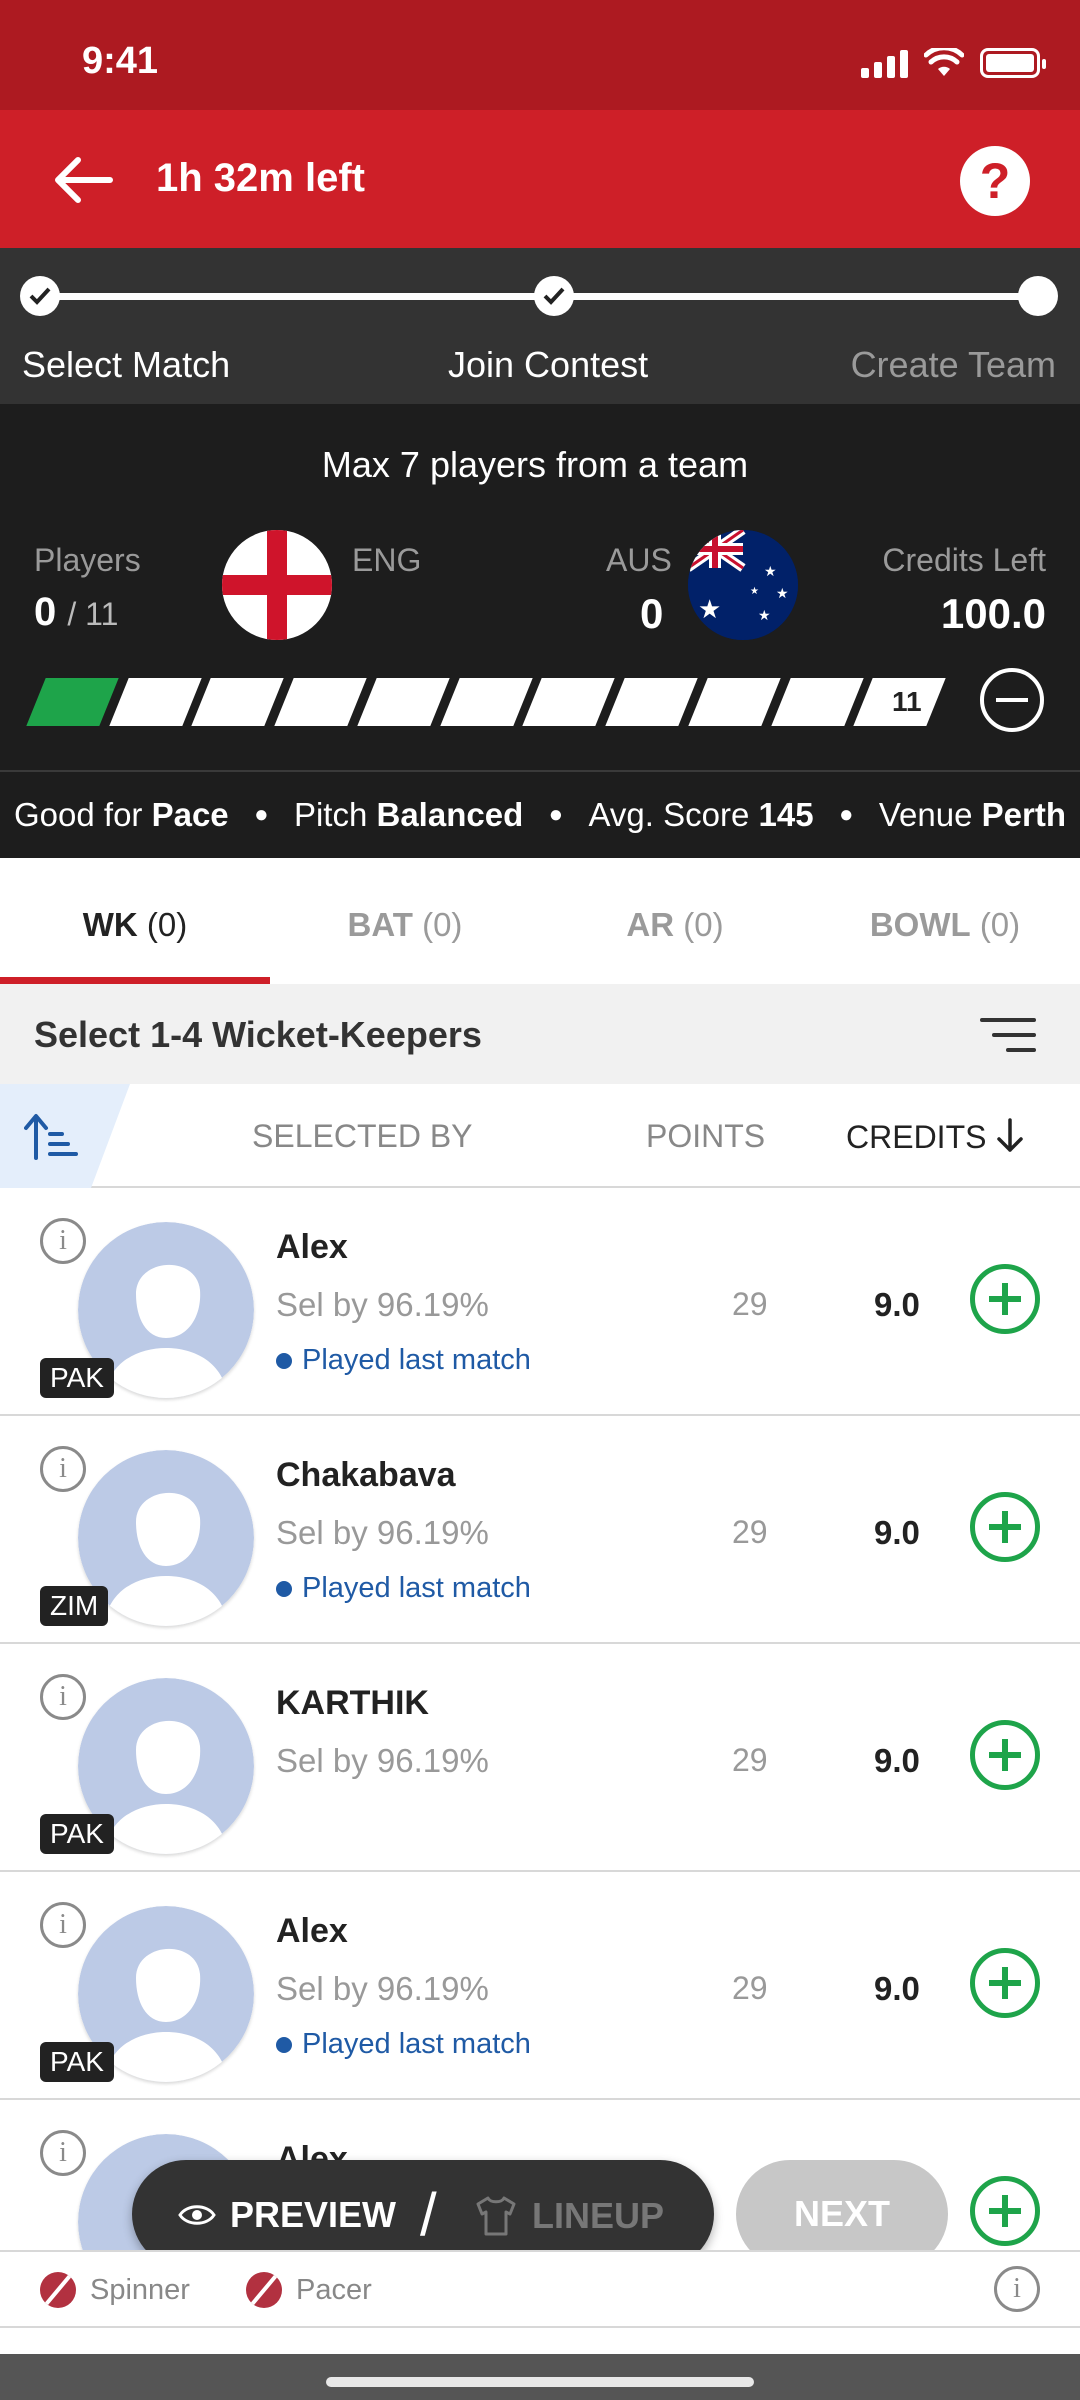 This screenshot has height=2400, width=1080. I want to click on selection-hint: Select 1-4 Wicket-Keepers, so click(258, 1034).